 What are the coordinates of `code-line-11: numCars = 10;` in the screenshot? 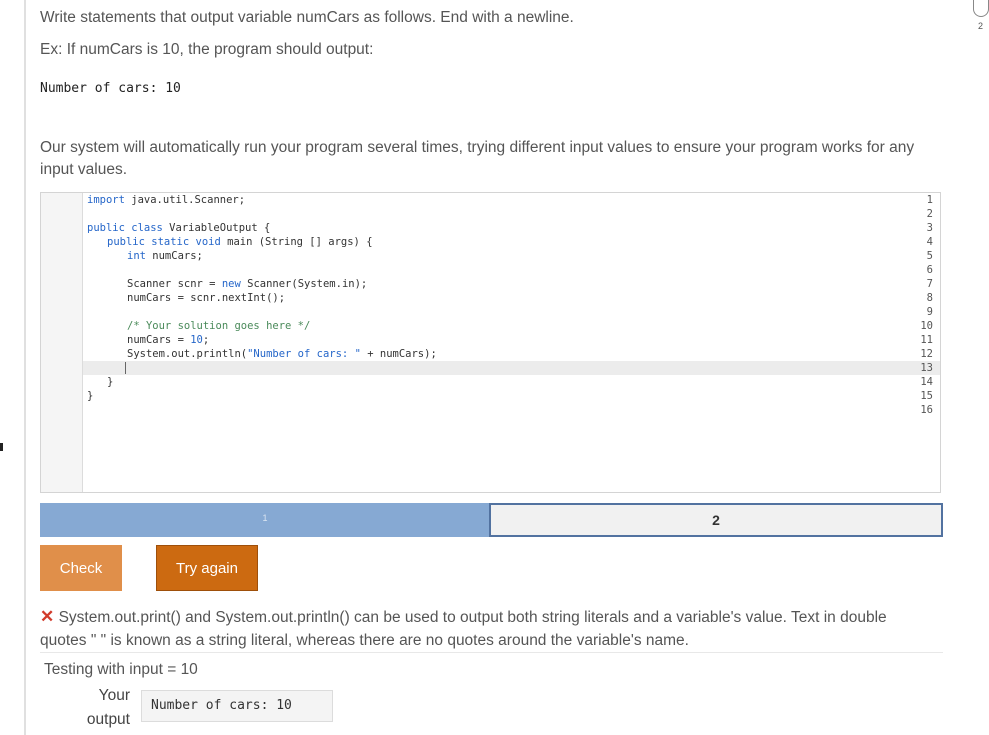 It's located at (168, 340).